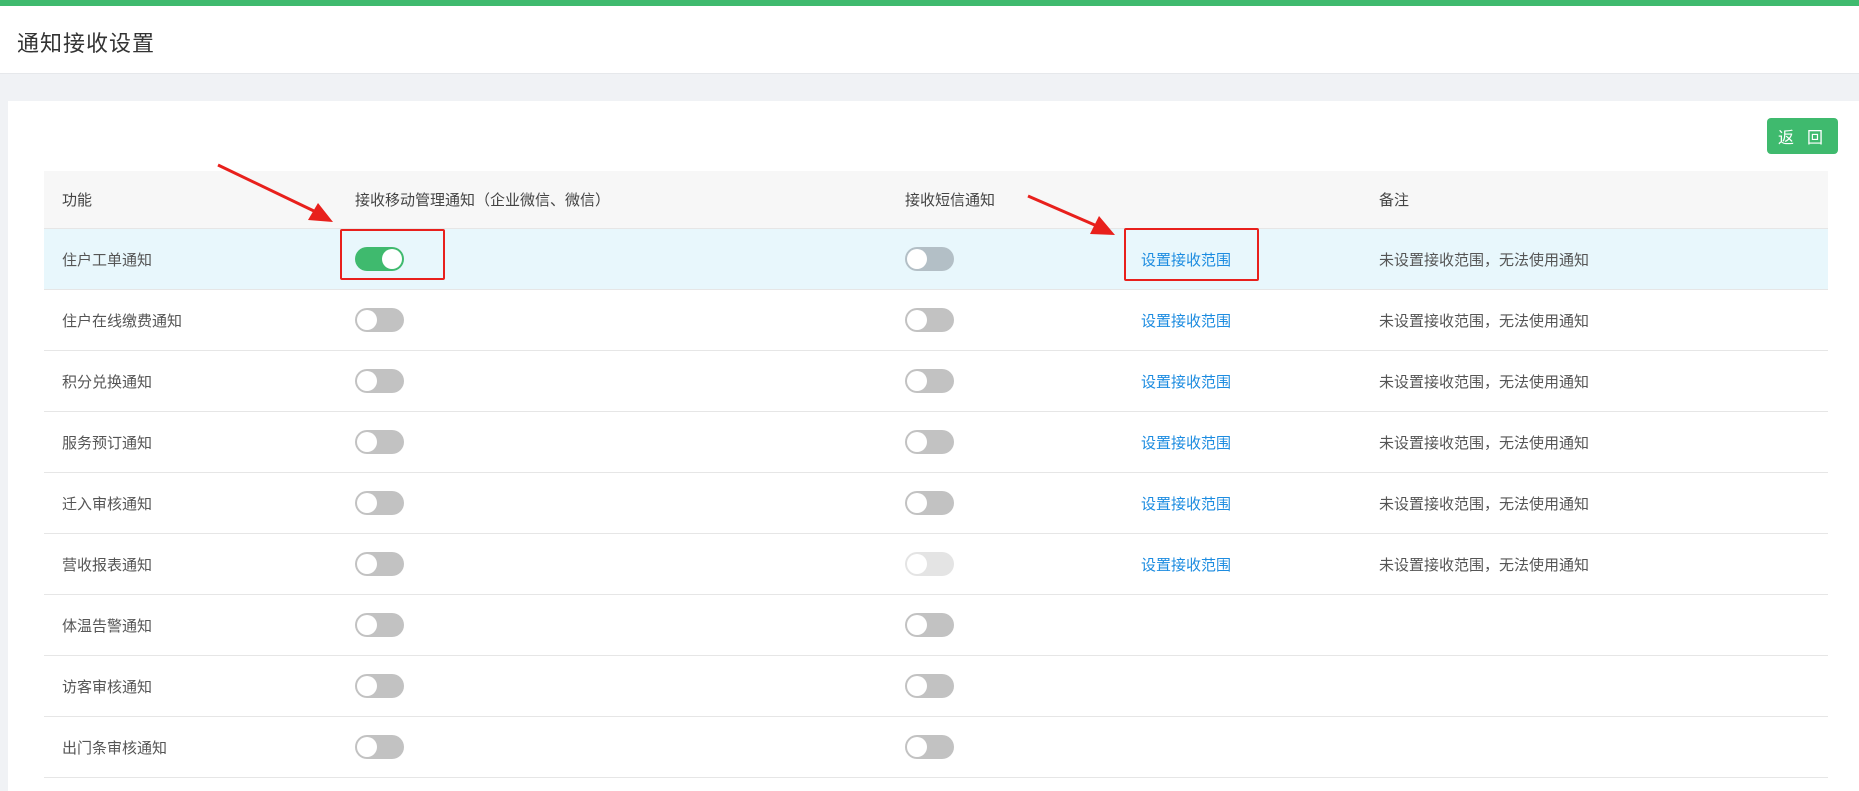 This screenshot has width=1859, height=791. What do you see at coordinates (107, 503) in the screenshot?
I see `function-name: 迁入审核通知` at bounding box center [107, 503].